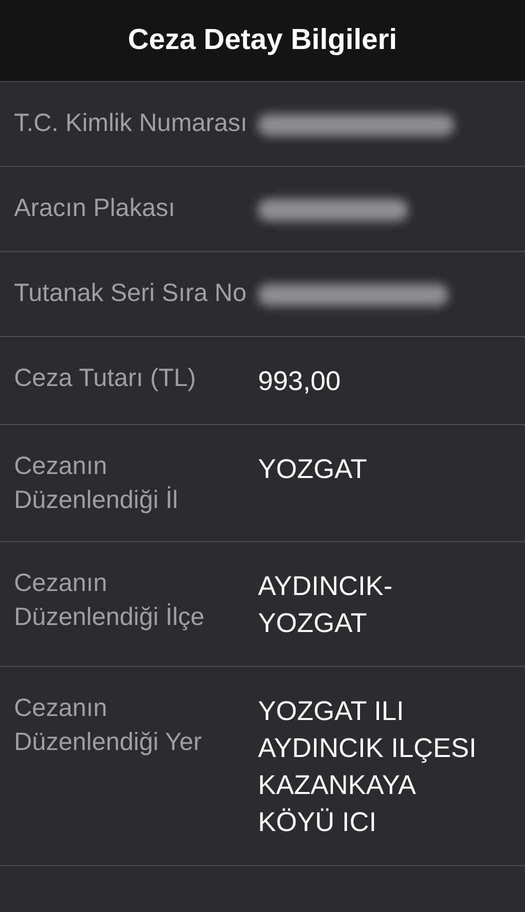 The width and height of the screenshot is (525, 912). What do you see at coordinates (326, 605) in the screenshot?
I see `field-value: AYDINCIK-YOZGAT` at bounding box center [326, 605].